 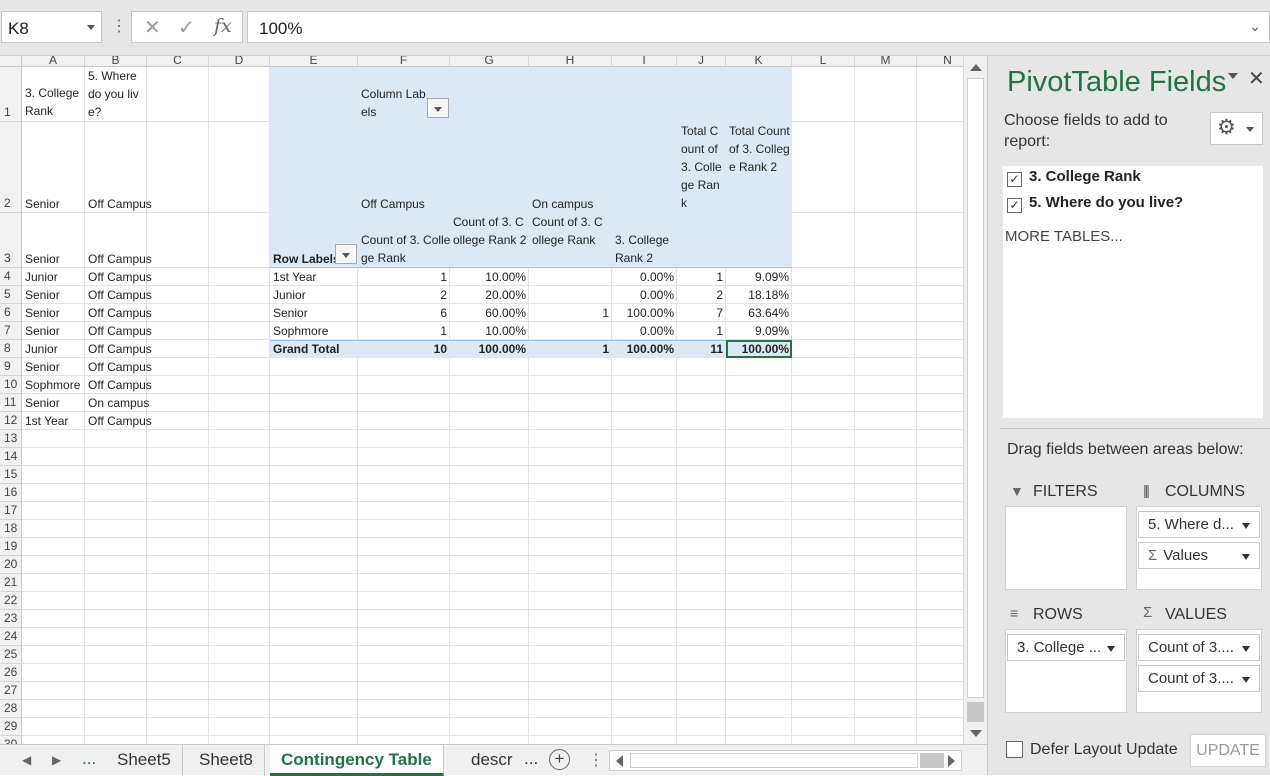 What do you see at coordinates (759, 61) in the screenshot?
I see `column-header-k: K` at bounding box center [759, 61].